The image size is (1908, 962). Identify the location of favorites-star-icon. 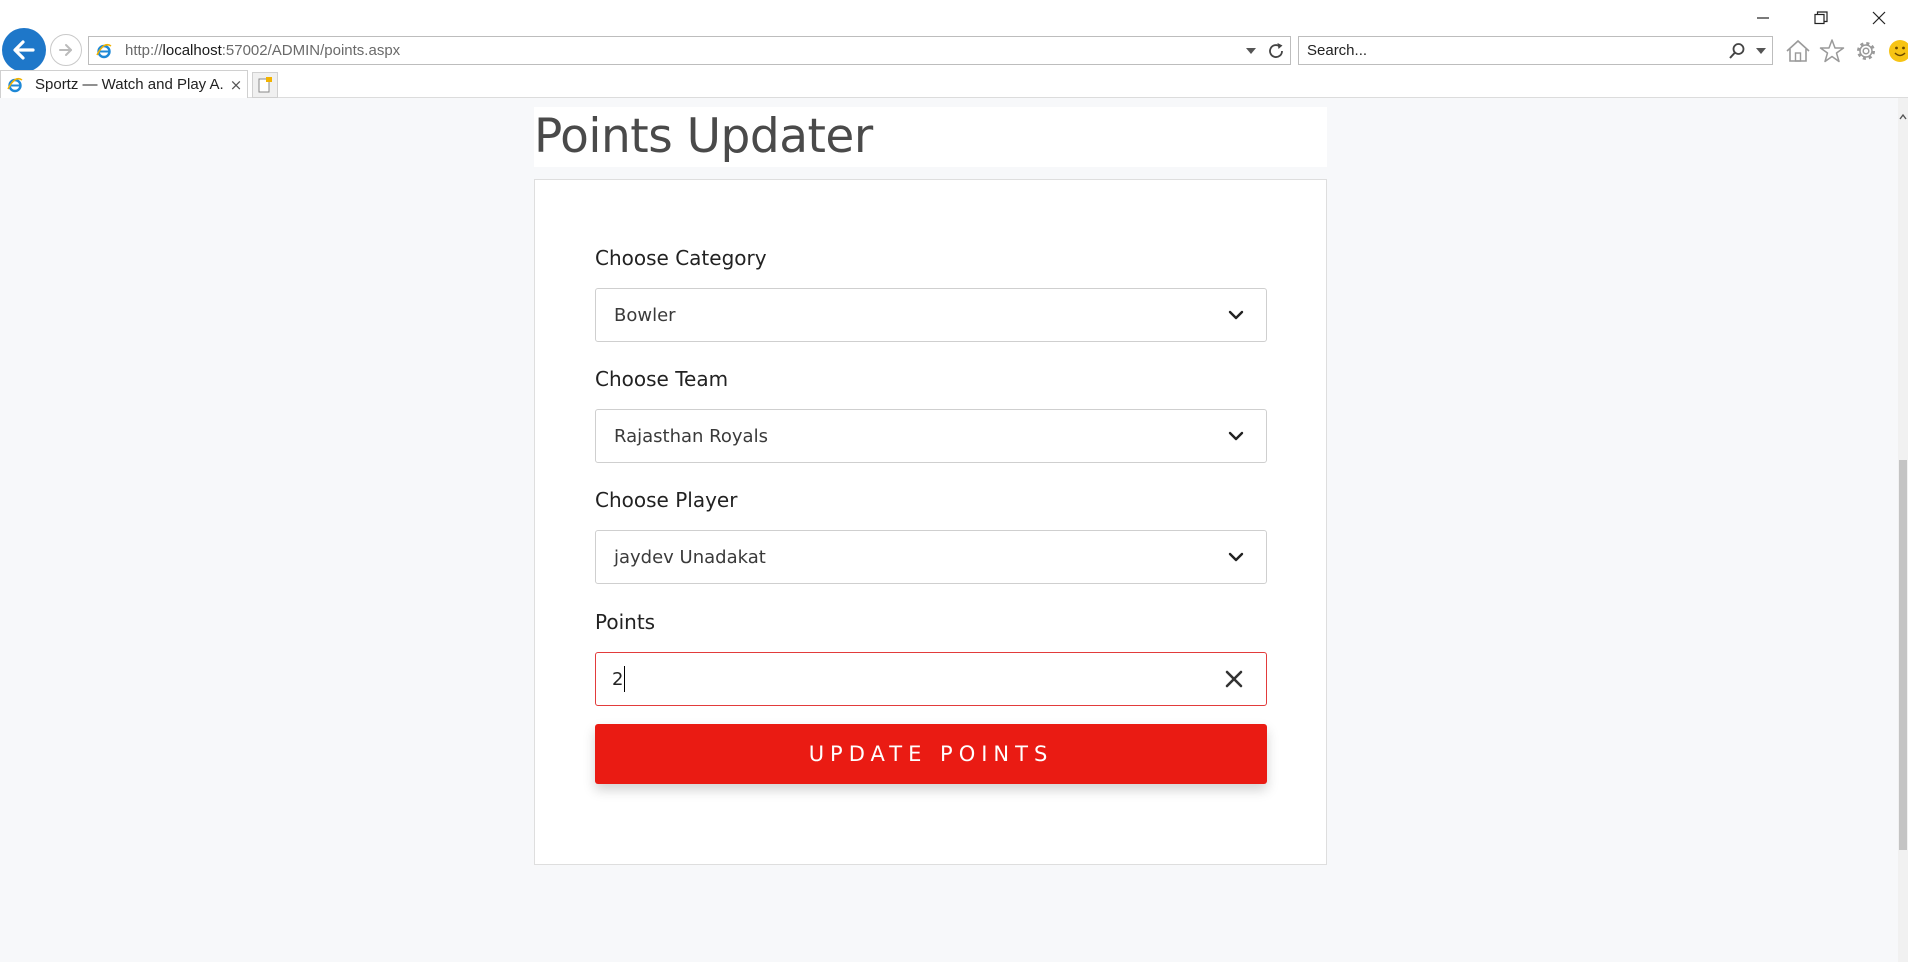
(1832, 51).